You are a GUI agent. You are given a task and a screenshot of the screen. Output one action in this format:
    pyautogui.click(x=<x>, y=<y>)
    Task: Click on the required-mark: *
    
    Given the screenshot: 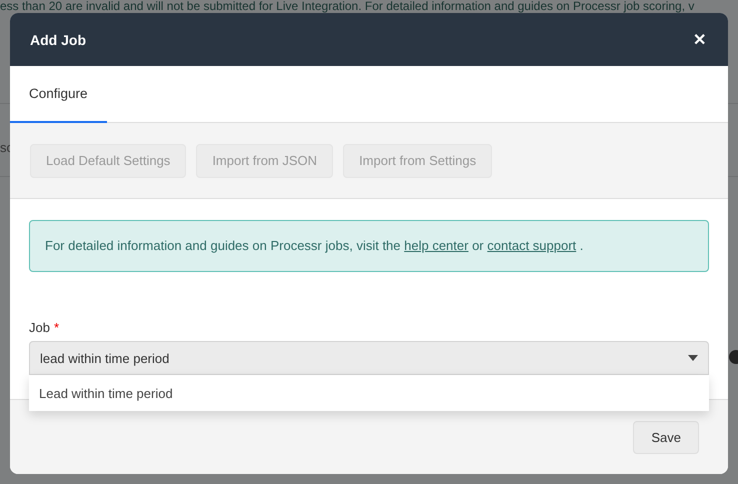 What is the action you would take?
    pyautogui.click(x=57, y=327)
    